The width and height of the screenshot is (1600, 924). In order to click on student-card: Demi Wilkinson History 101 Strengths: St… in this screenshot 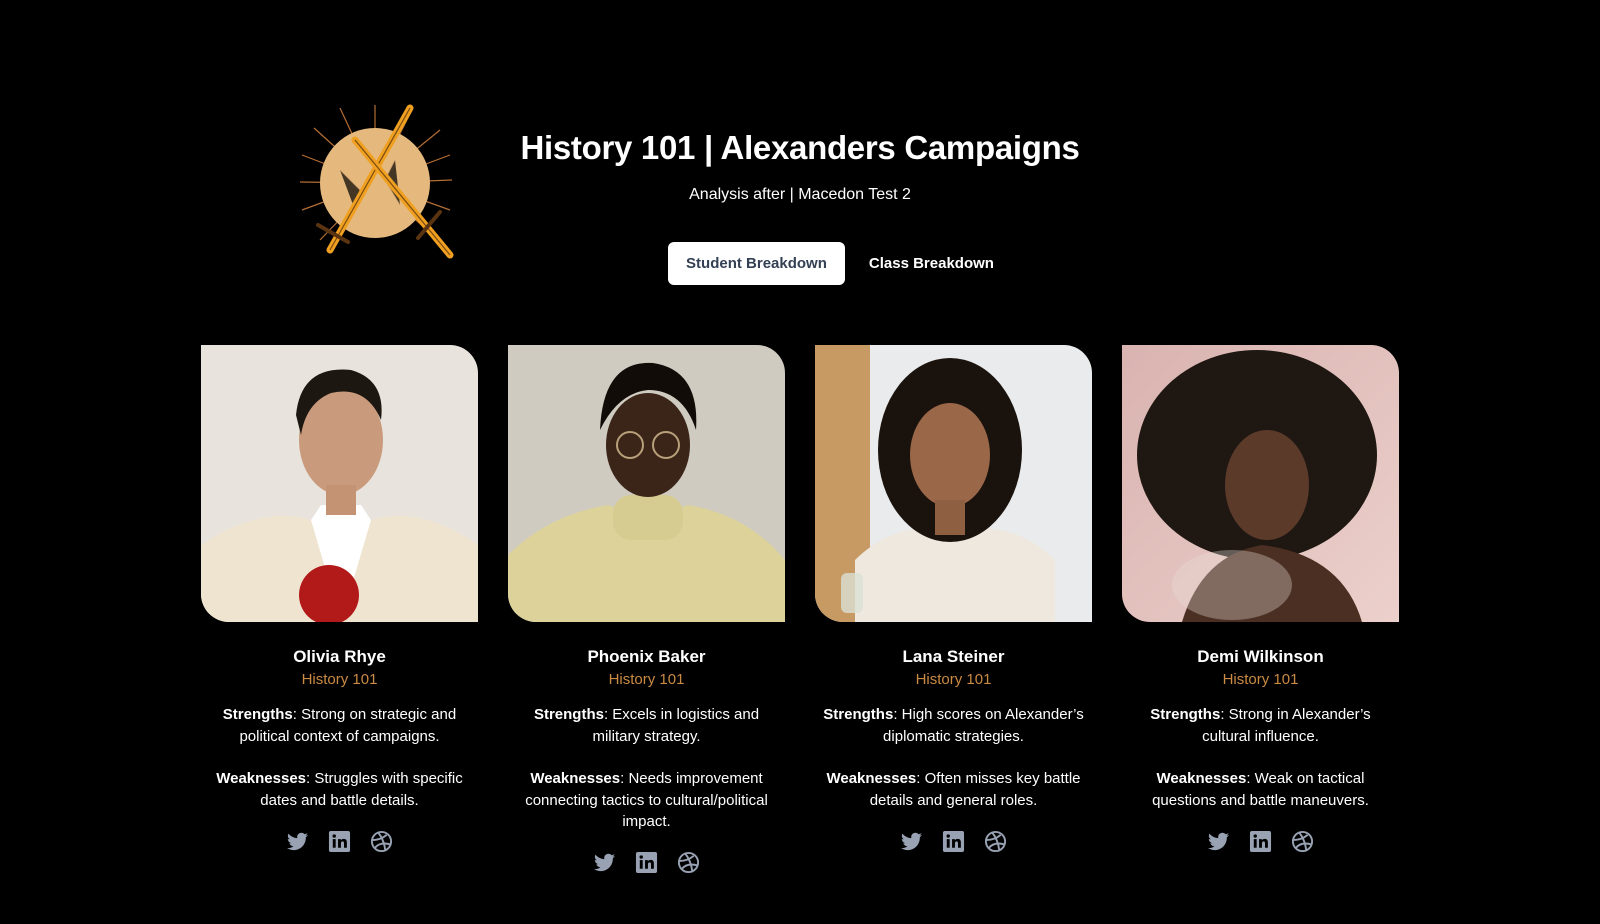, I will do `click(1260, 610)`.